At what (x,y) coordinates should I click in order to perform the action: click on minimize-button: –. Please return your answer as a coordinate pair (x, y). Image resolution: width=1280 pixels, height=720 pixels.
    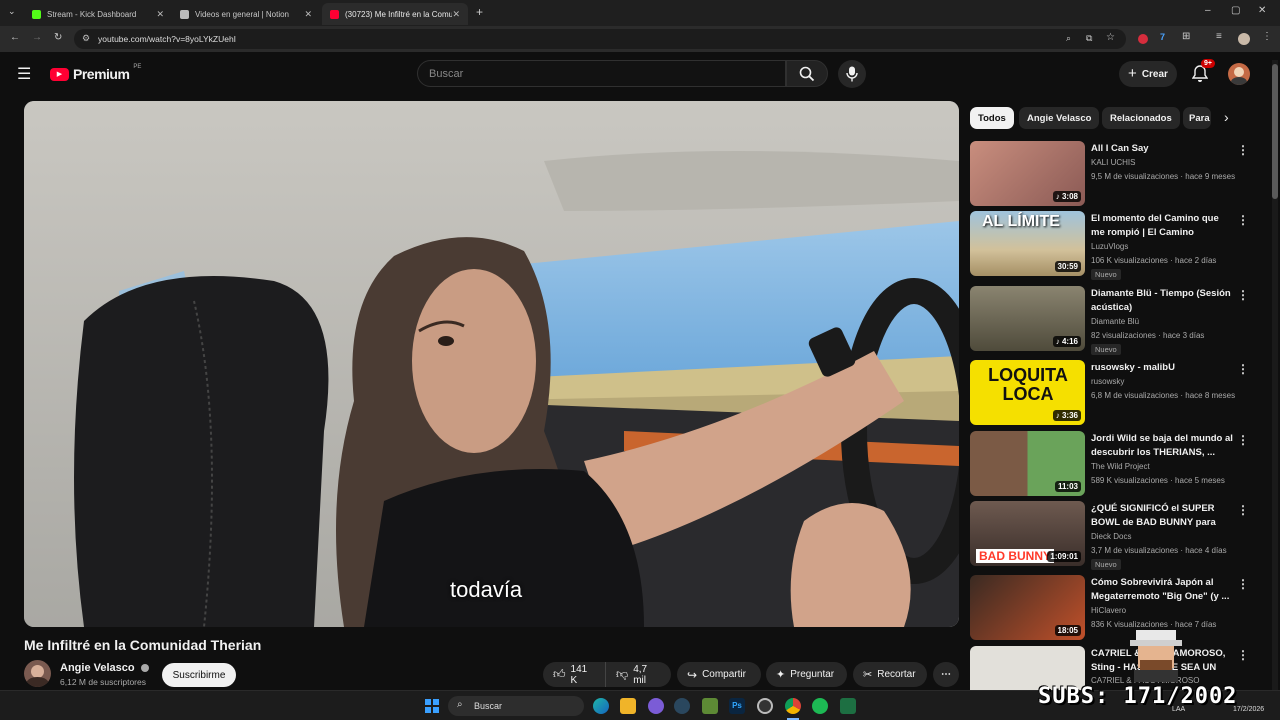
    Looking at the image, I should click on (1208, 10).